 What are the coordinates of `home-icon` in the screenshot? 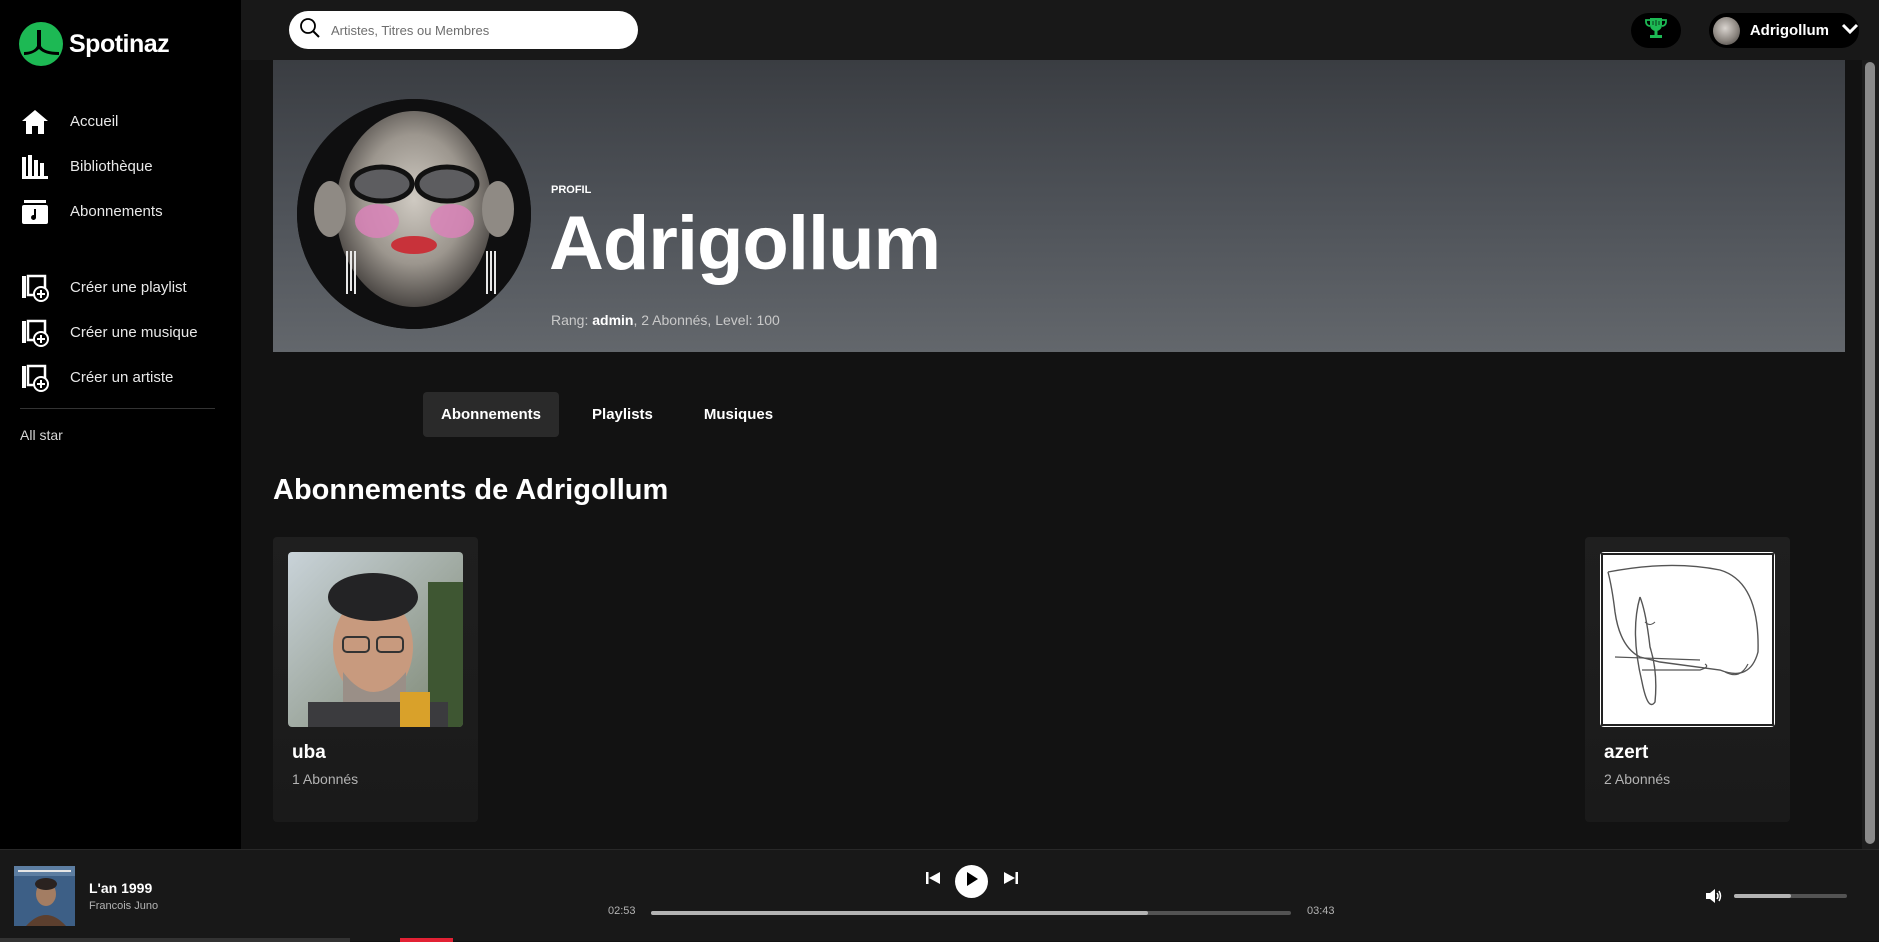 It's located at (35, 122).